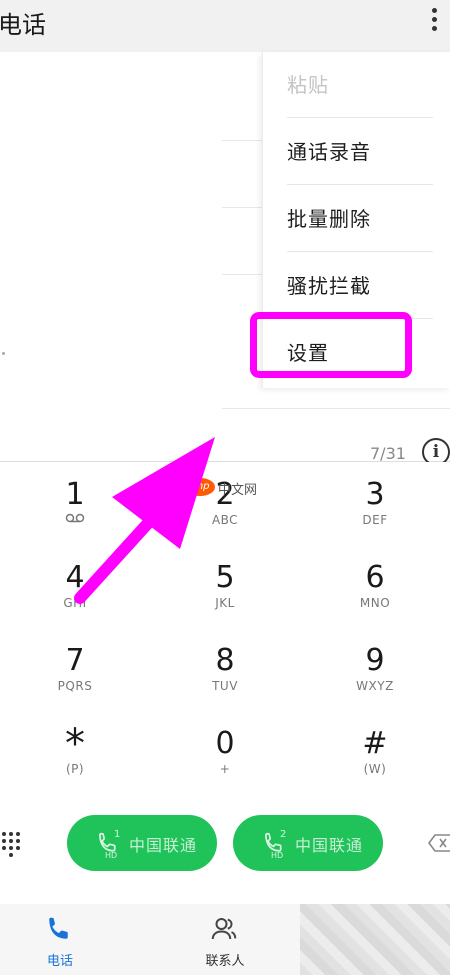 The height and width of the screenshot is (975, 450). I want to click on voicemail-icon, so click(75, 520).